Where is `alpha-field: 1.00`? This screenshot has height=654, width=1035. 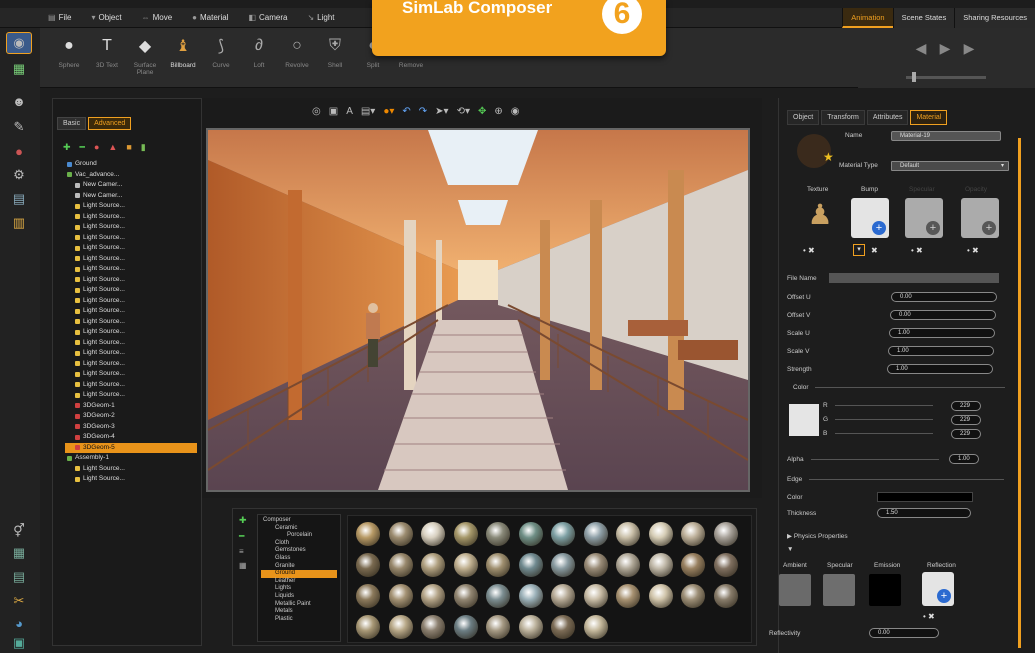 alpha-field: 1.00 is located at coordinates (964, 459).